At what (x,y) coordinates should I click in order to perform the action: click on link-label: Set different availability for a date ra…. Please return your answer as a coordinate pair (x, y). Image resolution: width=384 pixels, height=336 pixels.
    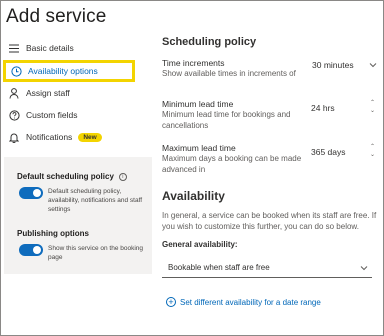
    Looking at the image, I should click on (250, 302).